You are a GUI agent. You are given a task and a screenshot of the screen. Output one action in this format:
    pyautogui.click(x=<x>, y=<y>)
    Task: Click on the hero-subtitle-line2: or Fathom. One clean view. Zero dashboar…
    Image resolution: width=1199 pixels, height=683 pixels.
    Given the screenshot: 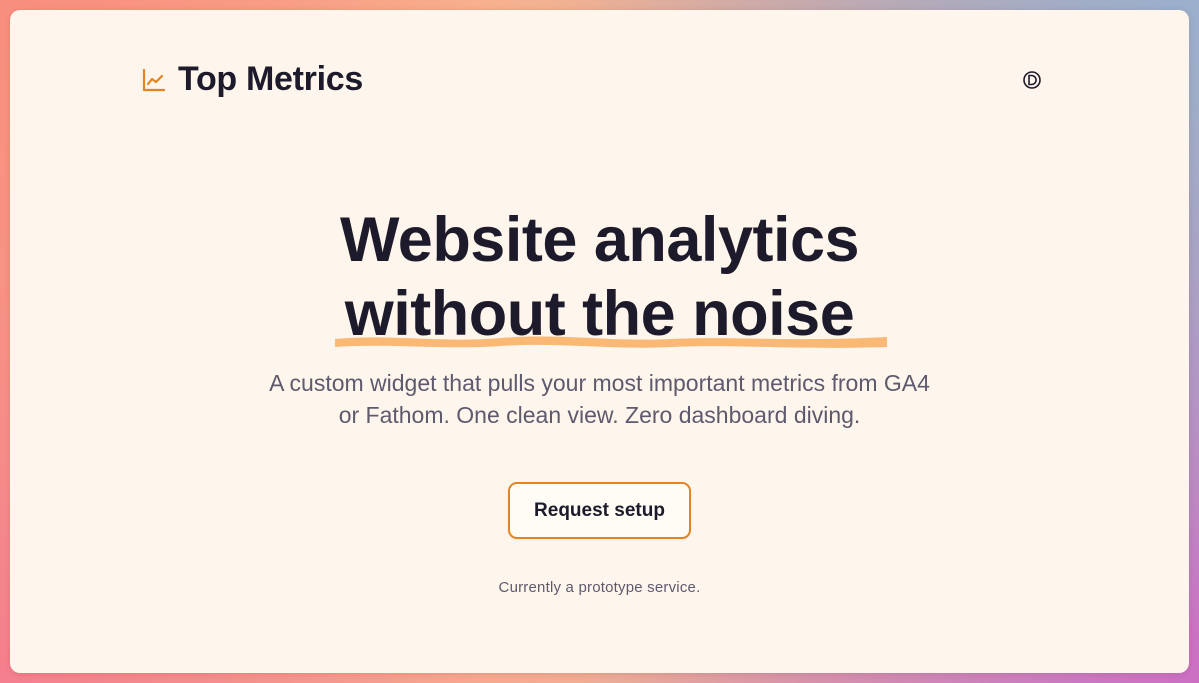 What is the action you would take?
    pyautogui.click(x=599, y=415)
    